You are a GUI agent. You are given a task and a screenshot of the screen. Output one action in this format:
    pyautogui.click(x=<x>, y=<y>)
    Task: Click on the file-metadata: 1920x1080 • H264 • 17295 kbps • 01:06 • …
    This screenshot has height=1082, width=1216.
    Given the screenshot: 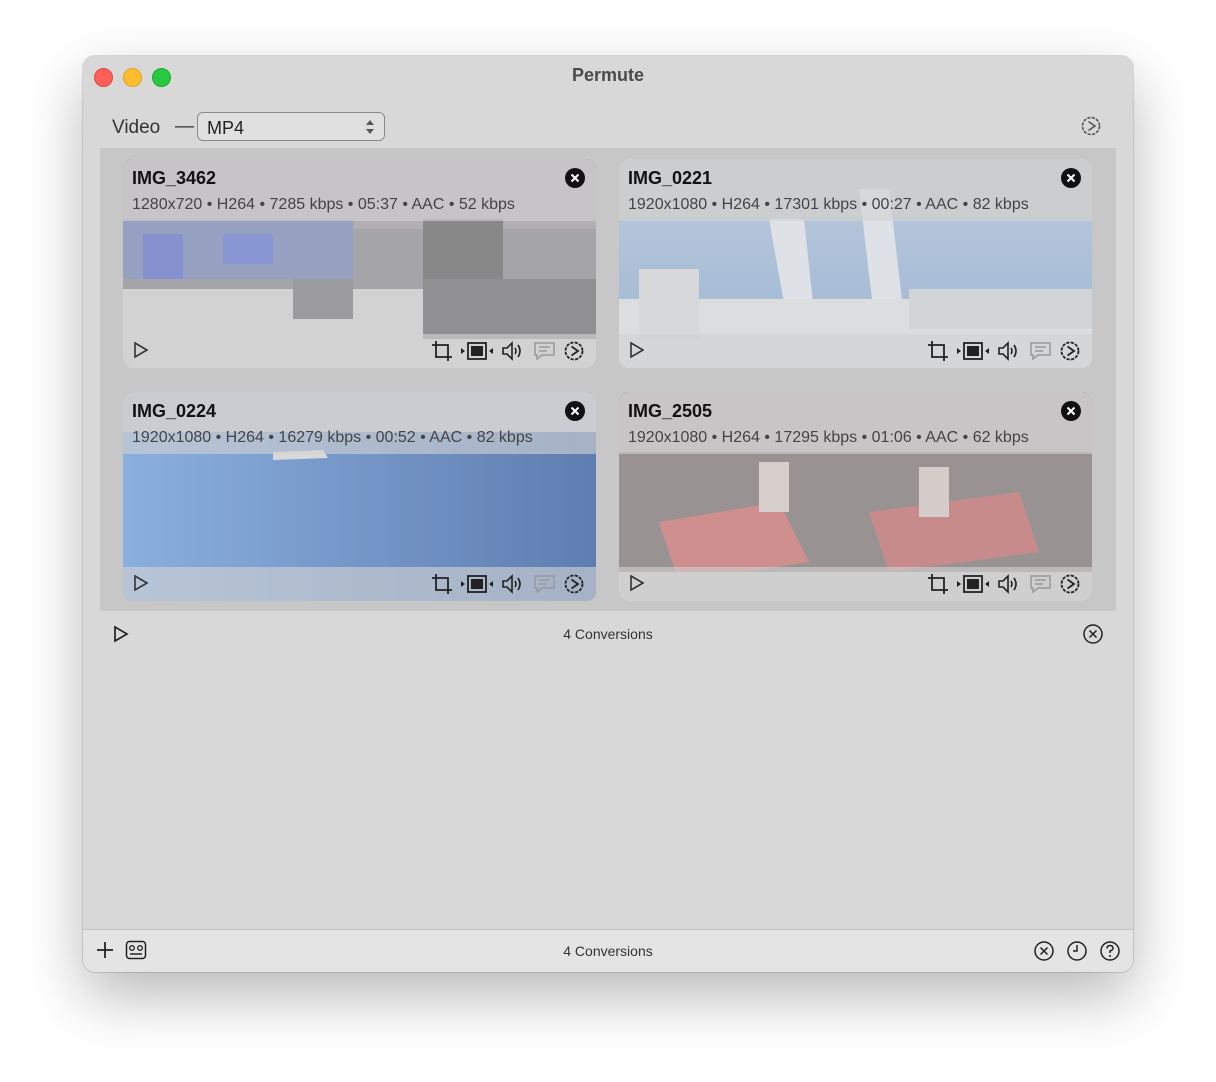 What is the action you would take?
    pyautogui.click(x=828, y=437)
    